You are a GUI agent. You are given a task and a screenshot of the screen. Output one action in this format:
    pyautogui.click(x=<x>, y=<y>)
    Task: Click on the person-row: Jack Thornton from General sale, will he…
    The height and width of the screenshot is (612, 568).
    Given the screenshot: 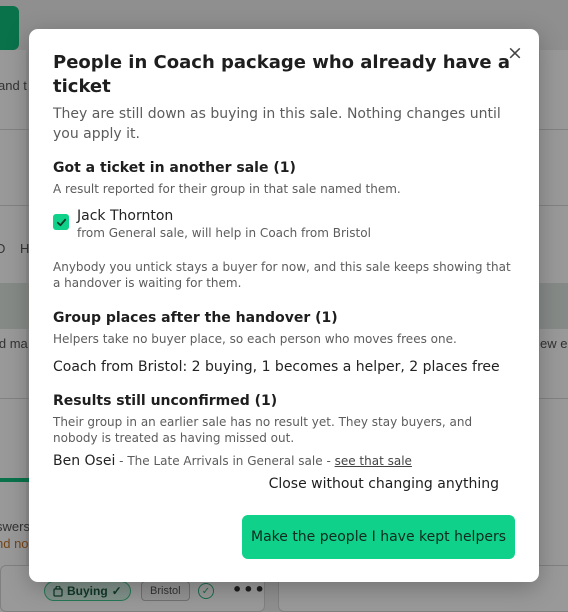 What is the action you would take?
    pyautogui.click(x=284, y=224)
    